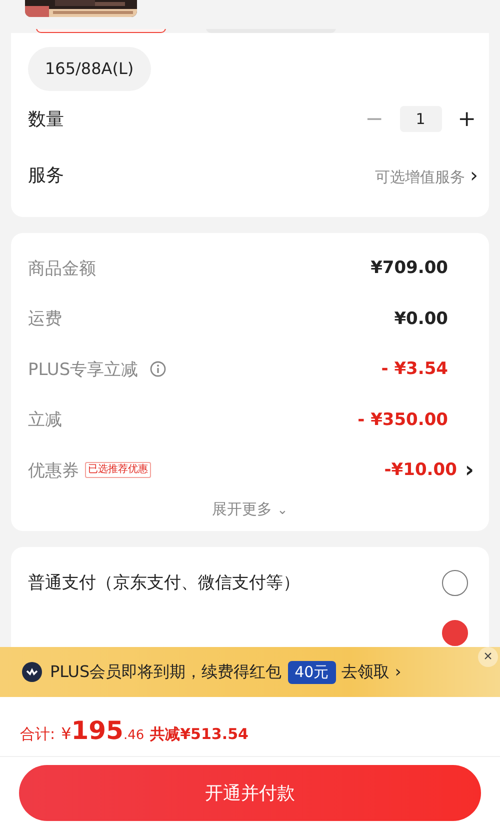 This screenshot has width=500, height=827. I want to click on plus-button: +, so click(467, 119).